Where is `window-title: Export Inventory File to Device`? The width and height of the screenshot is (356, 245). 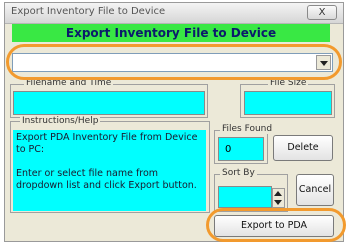 window-title: Export Inventory File to Device is located at coordinates (88, 11).